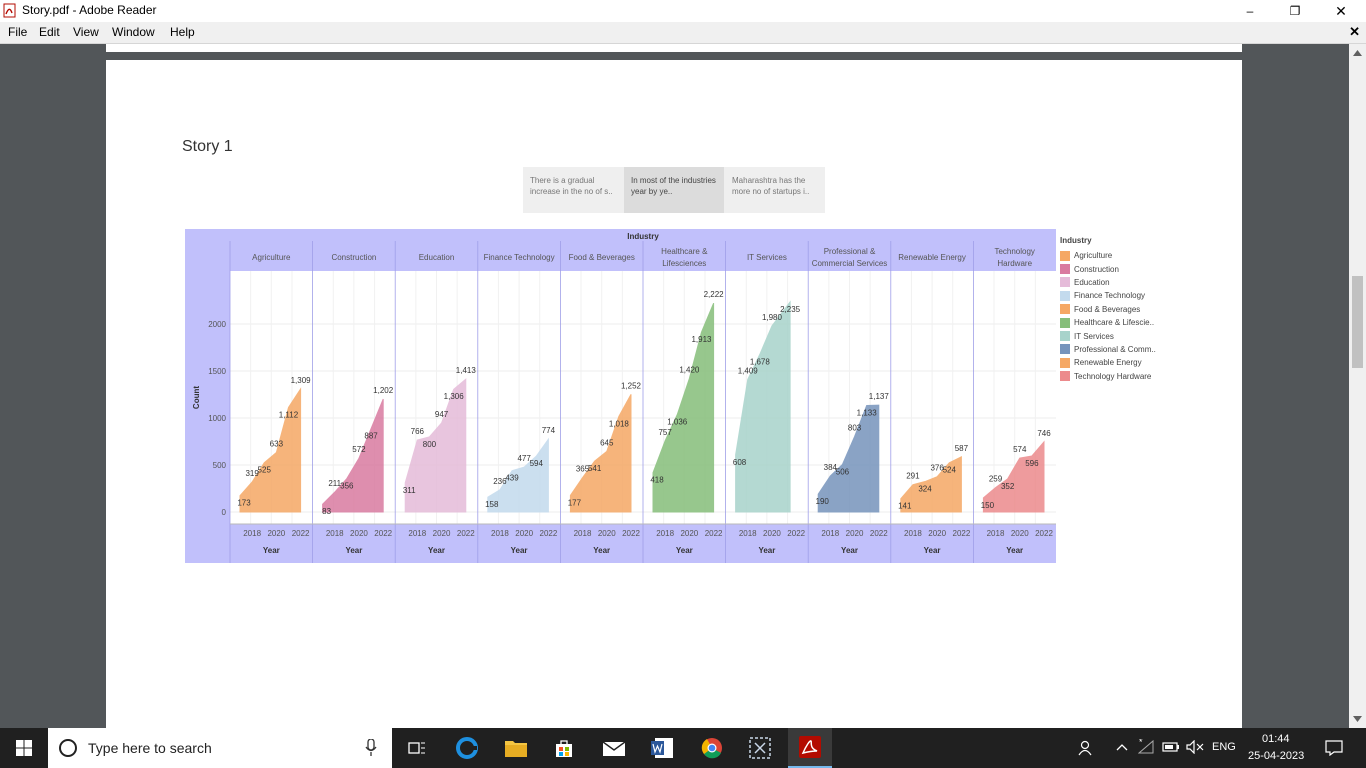 The width and height of the screenshot is (1366, 768). What do you see at coordinates (1357, 53) in the screenshot?
I see `scroll-up-icon` at bounding box center [1357, 53].